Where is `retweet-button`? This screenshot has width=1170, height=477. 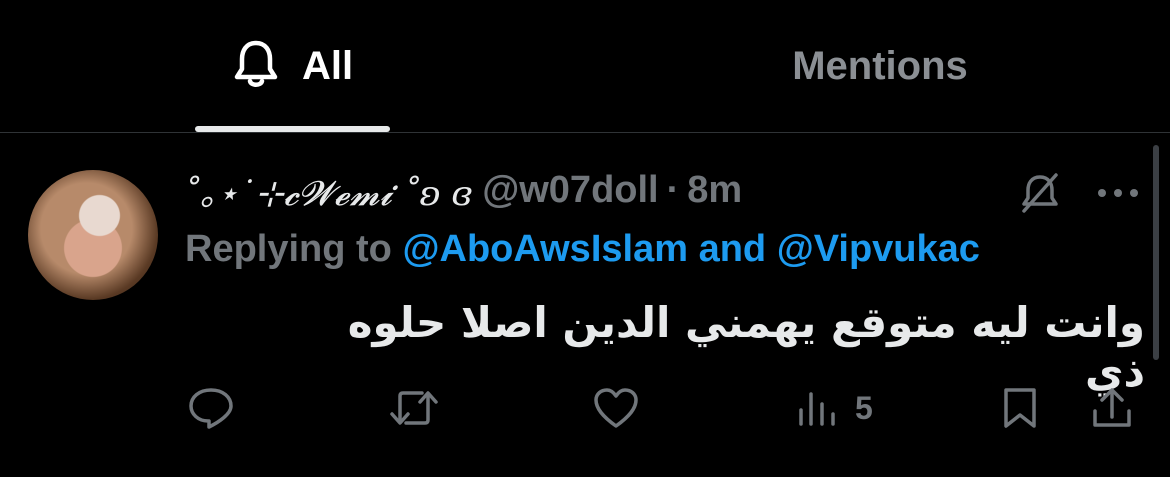
retweet-button is located at coordinates (414, 408).